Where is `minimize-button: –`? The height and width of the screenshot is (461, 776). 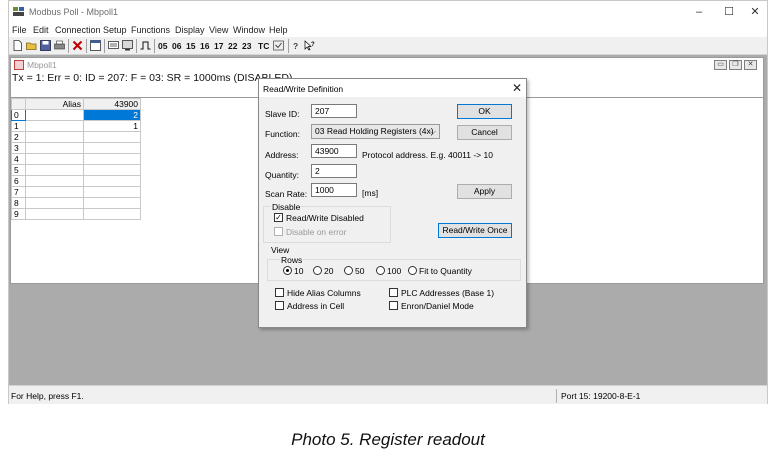 minimize-button: – is located at coordinates (699, 12).